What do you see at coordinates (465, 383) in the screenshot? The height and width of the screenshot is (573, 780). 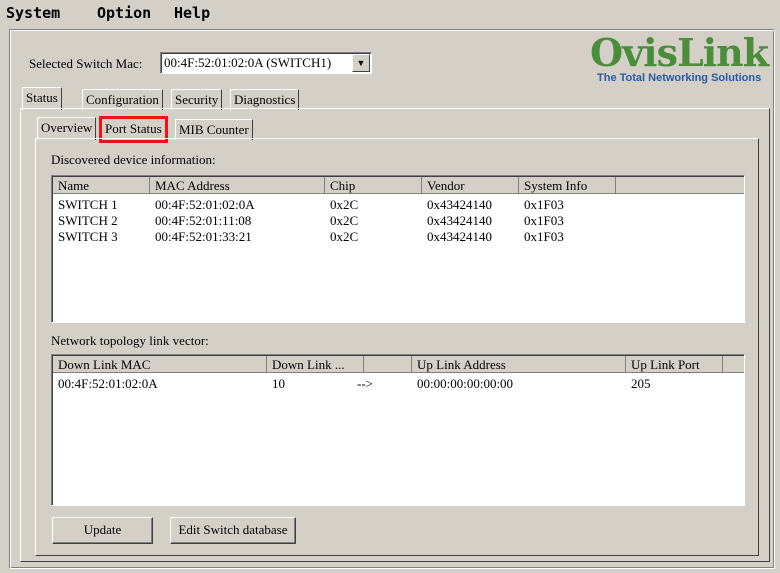 I see `topology-up-address: 00:00:00:00:00:00` at bounding box center [465, 383].